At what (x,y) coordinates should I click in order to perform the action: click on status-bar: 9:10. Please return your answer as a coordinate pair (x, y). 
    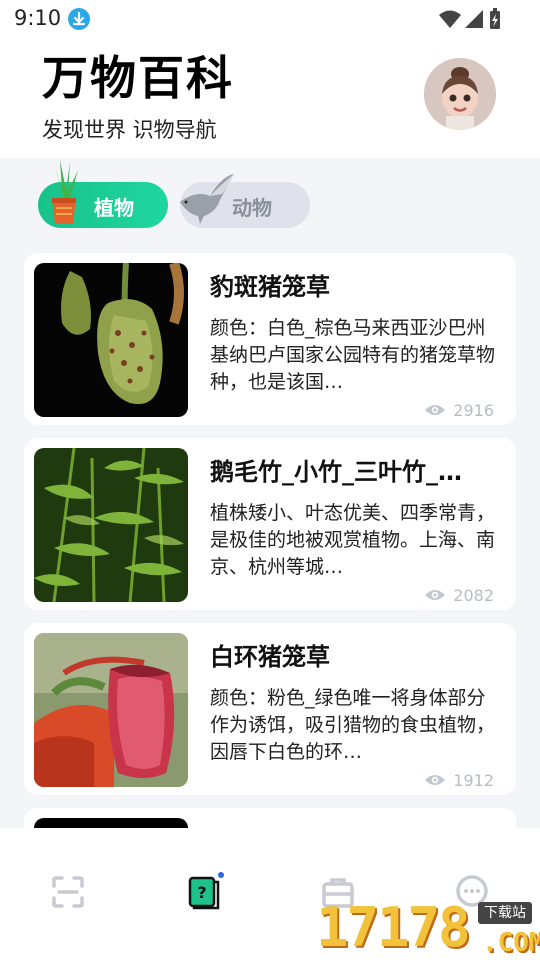
    Looking at the image, I should click on (270, 18).